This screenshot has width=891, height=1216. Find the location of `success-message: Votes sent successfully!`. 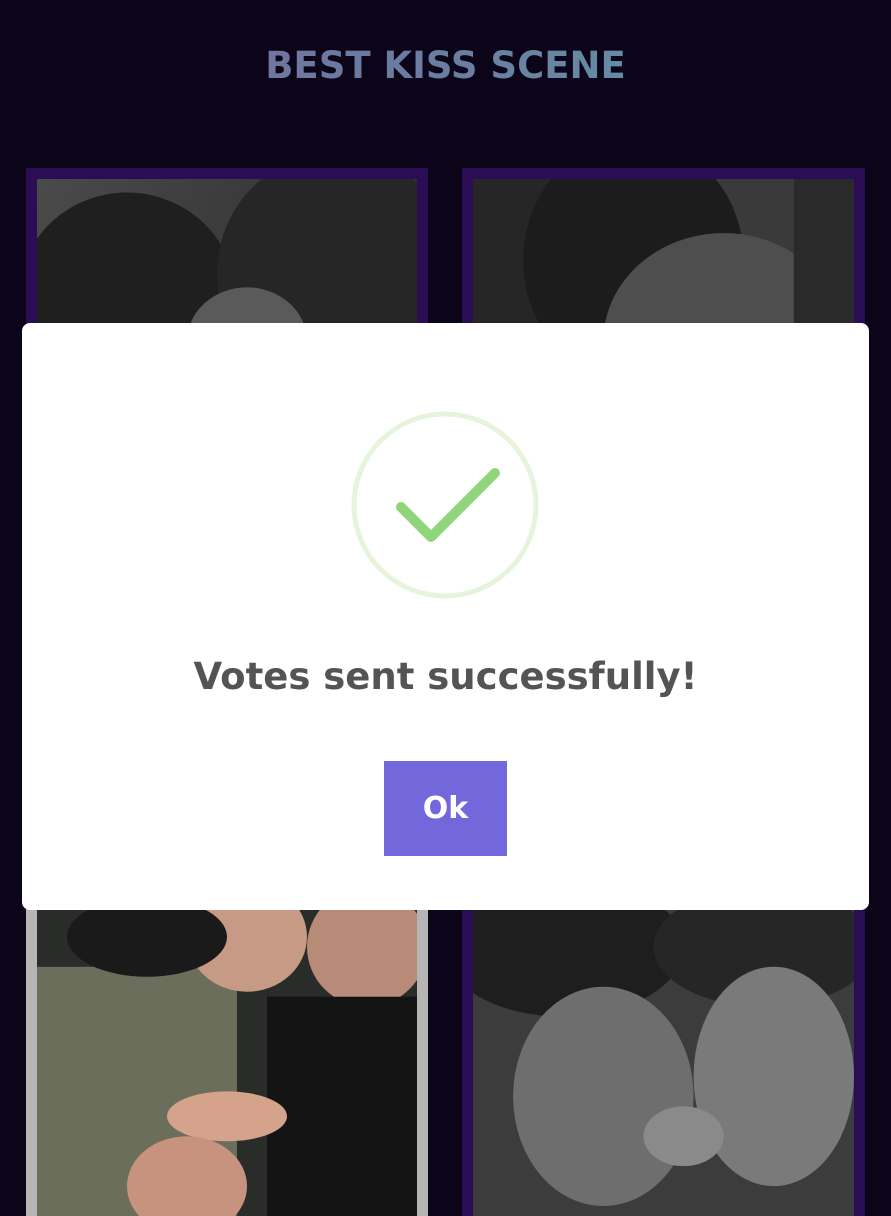

success-message: Votes sent successfully! is located at coordinates (445, 676).